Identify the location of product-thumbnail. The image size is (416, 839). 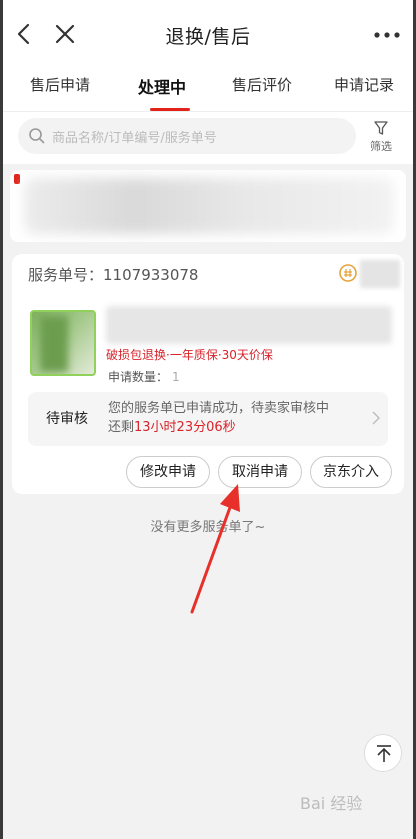
(63, 343).